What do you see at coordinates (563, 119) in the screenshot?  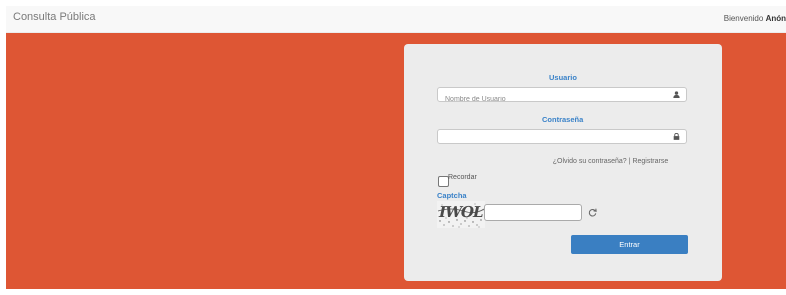 I see `password-label: Contraseña` at bounding box center [563, 119].